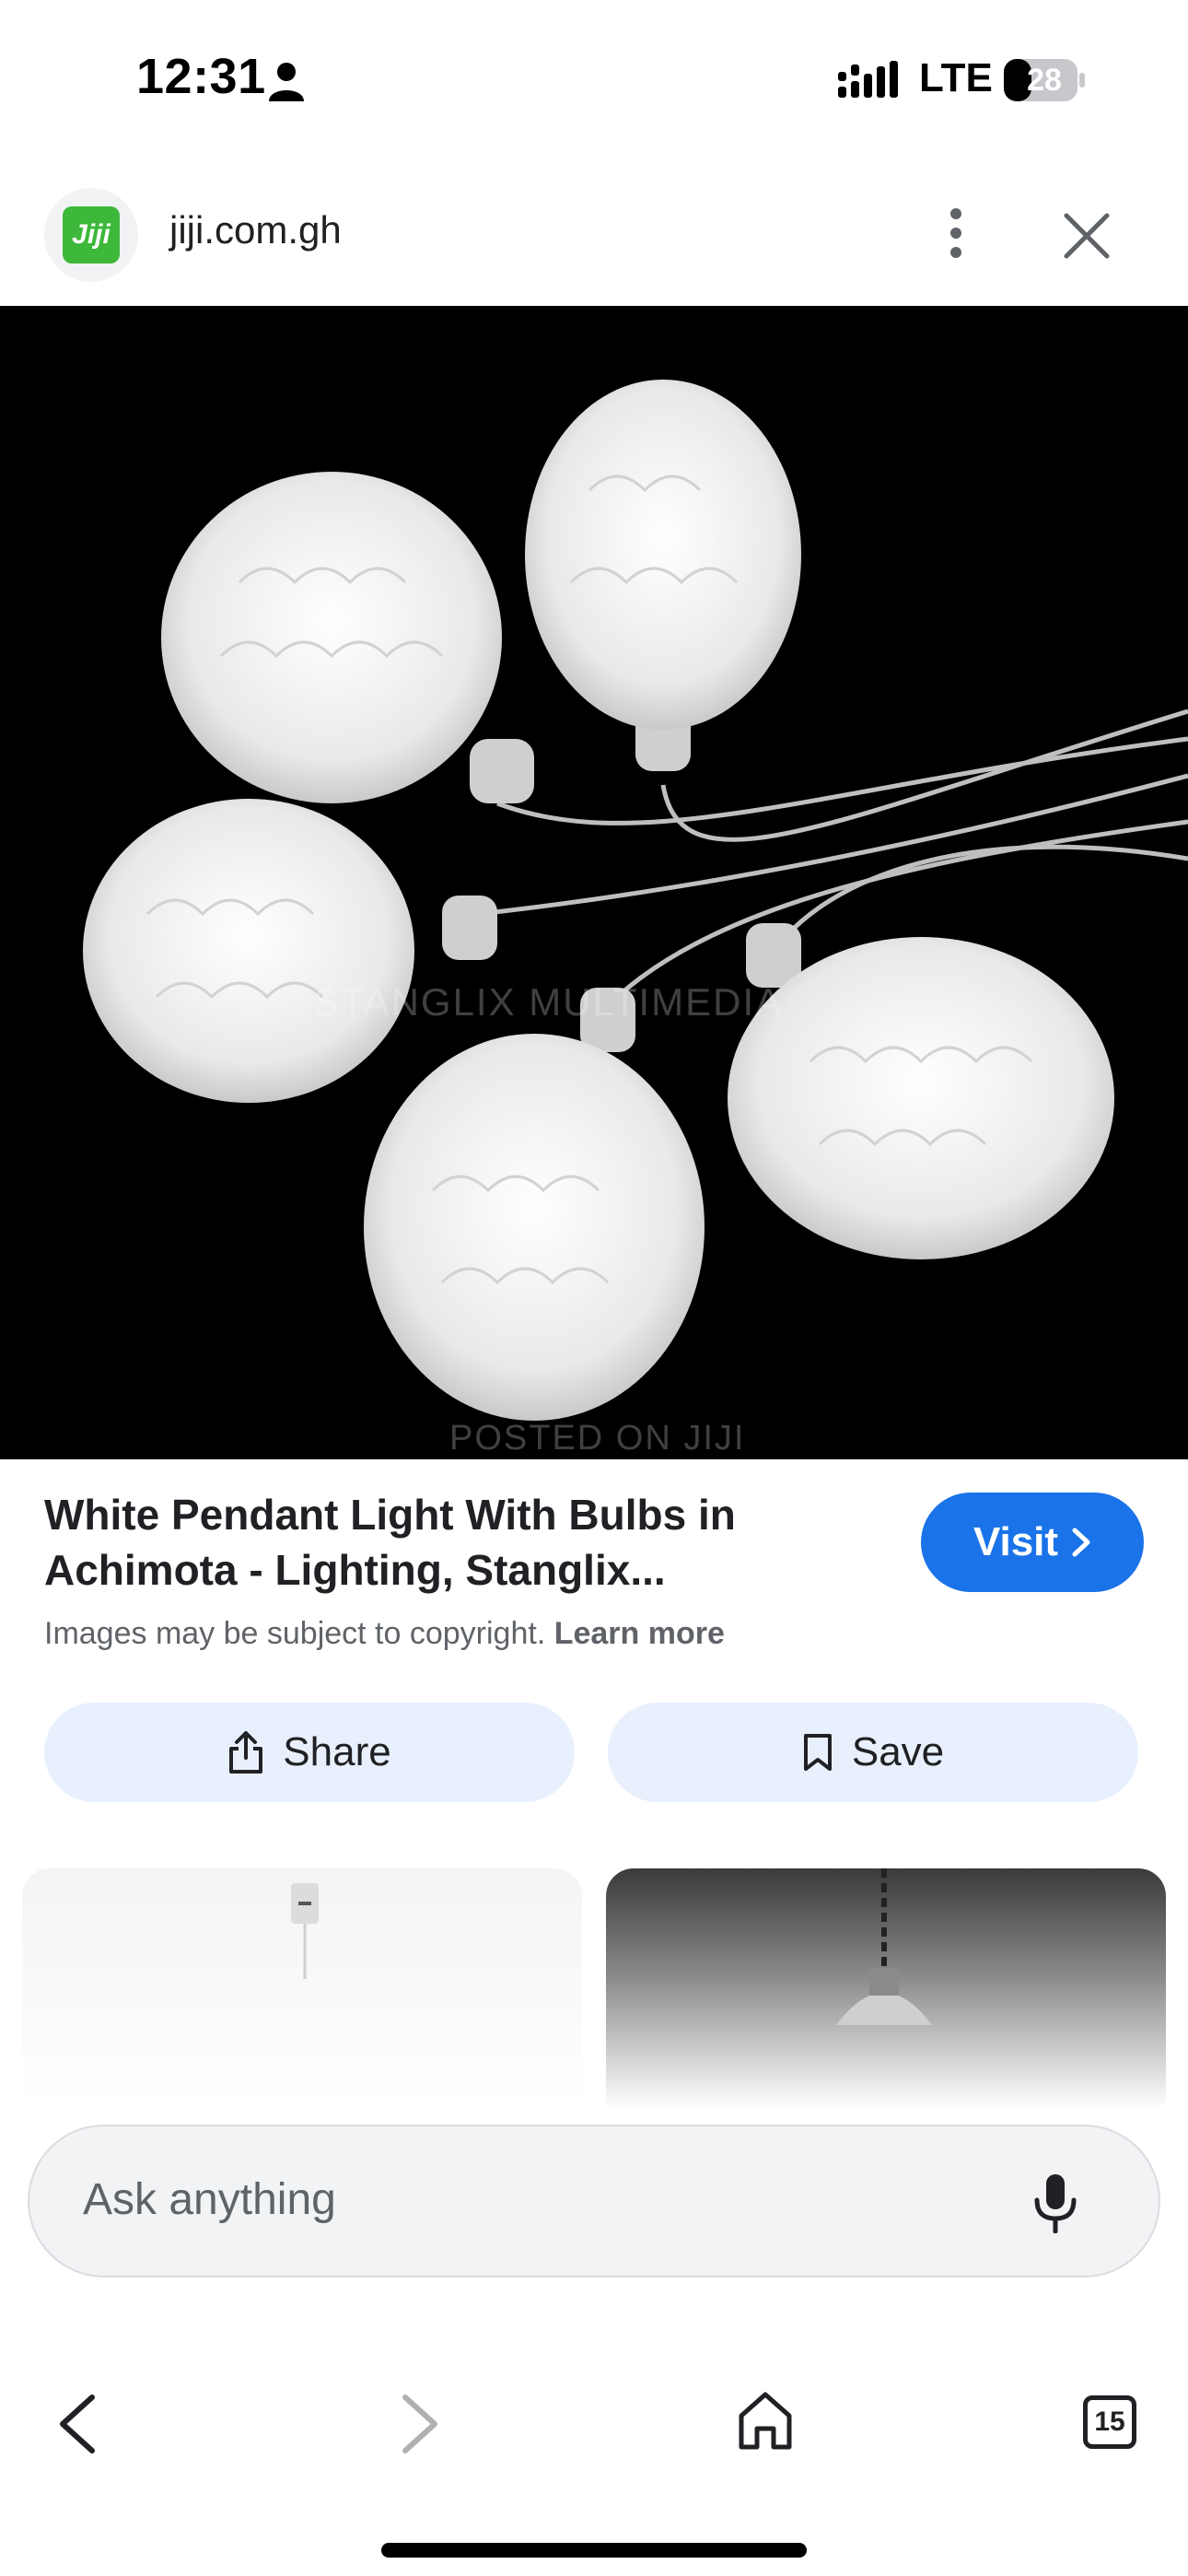 The image size is (1188, 2576). Describe the element at coordinates (246, 1752) in the screenshot. I see `share-icon` at that location.